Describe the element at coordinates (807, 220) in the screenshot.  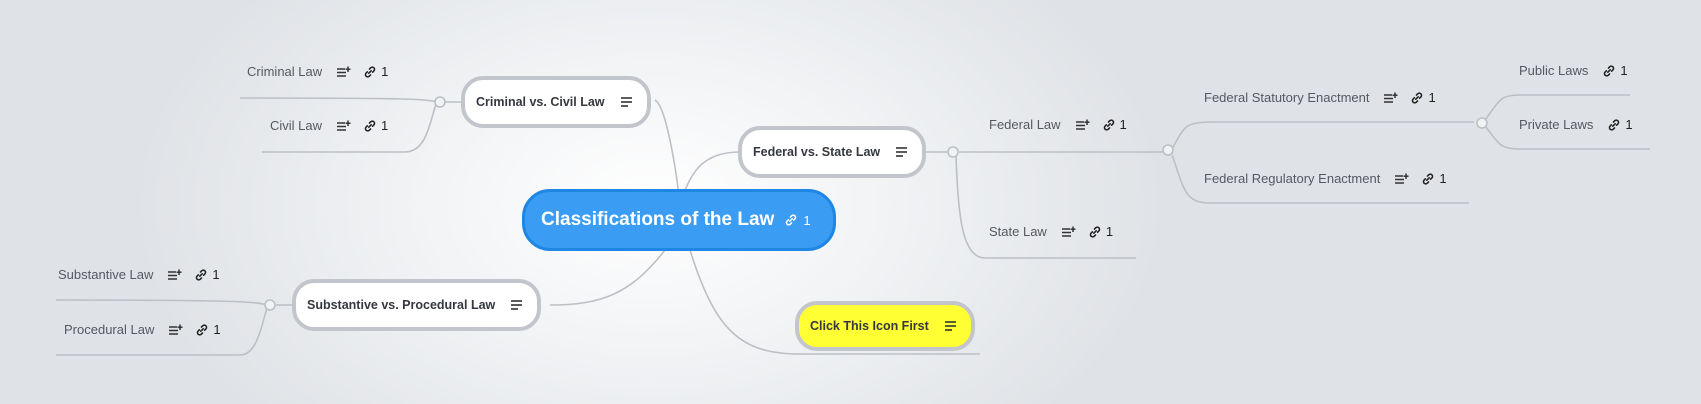
I see `root-link-count: 1` at that location.